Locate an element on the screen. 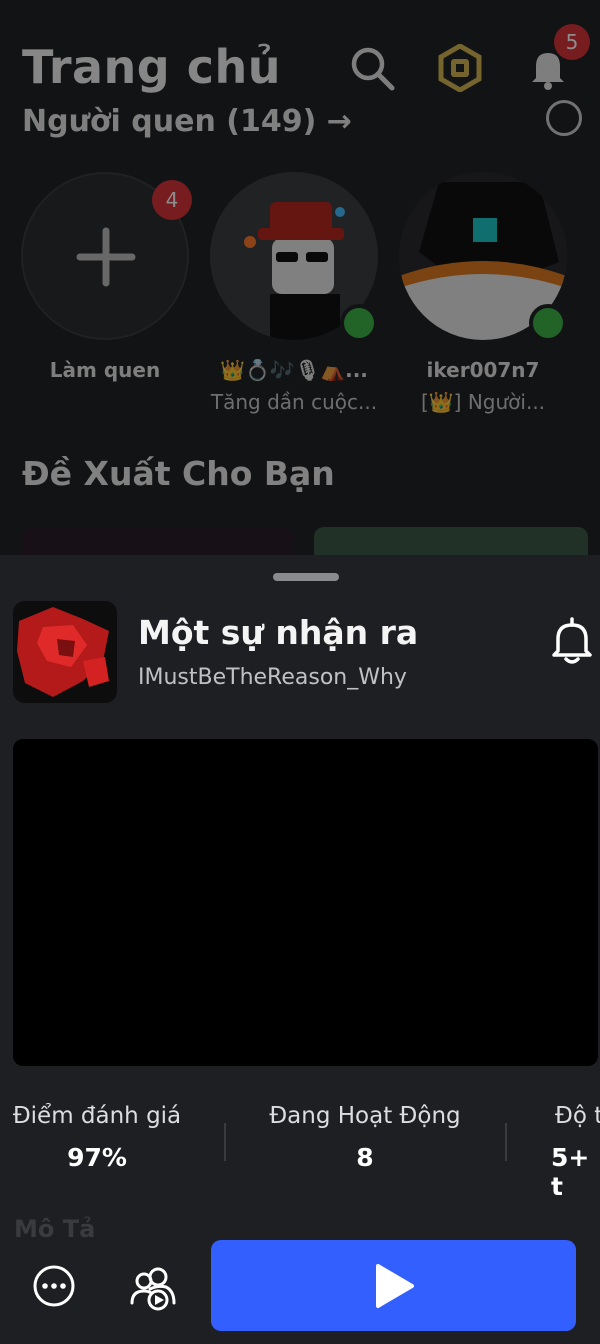  stat-value: 5+ t is located at coordinates (570, 1172).